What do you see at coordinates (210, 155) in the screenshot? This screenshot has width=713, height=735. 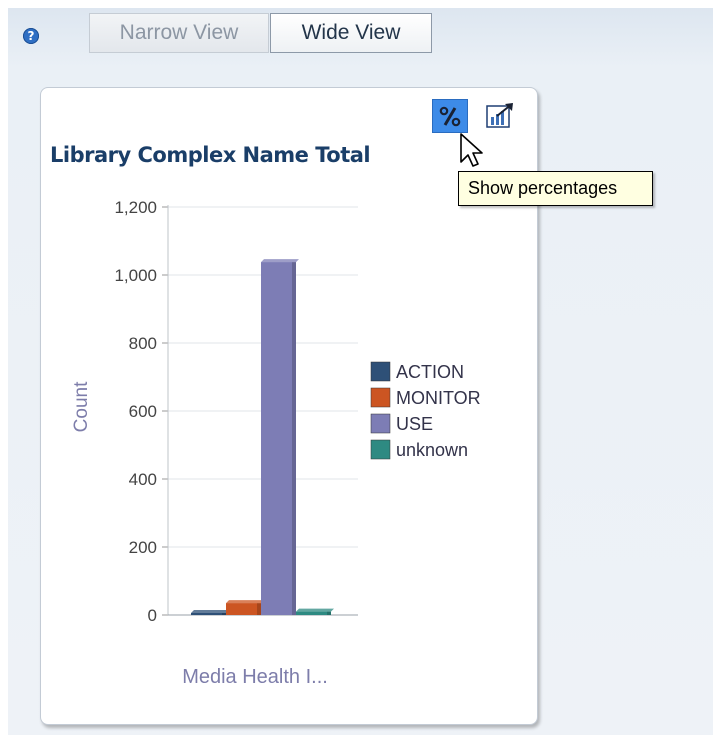 I see `chart-title: Library Complex Name Total` at bounding box center [210, 155].